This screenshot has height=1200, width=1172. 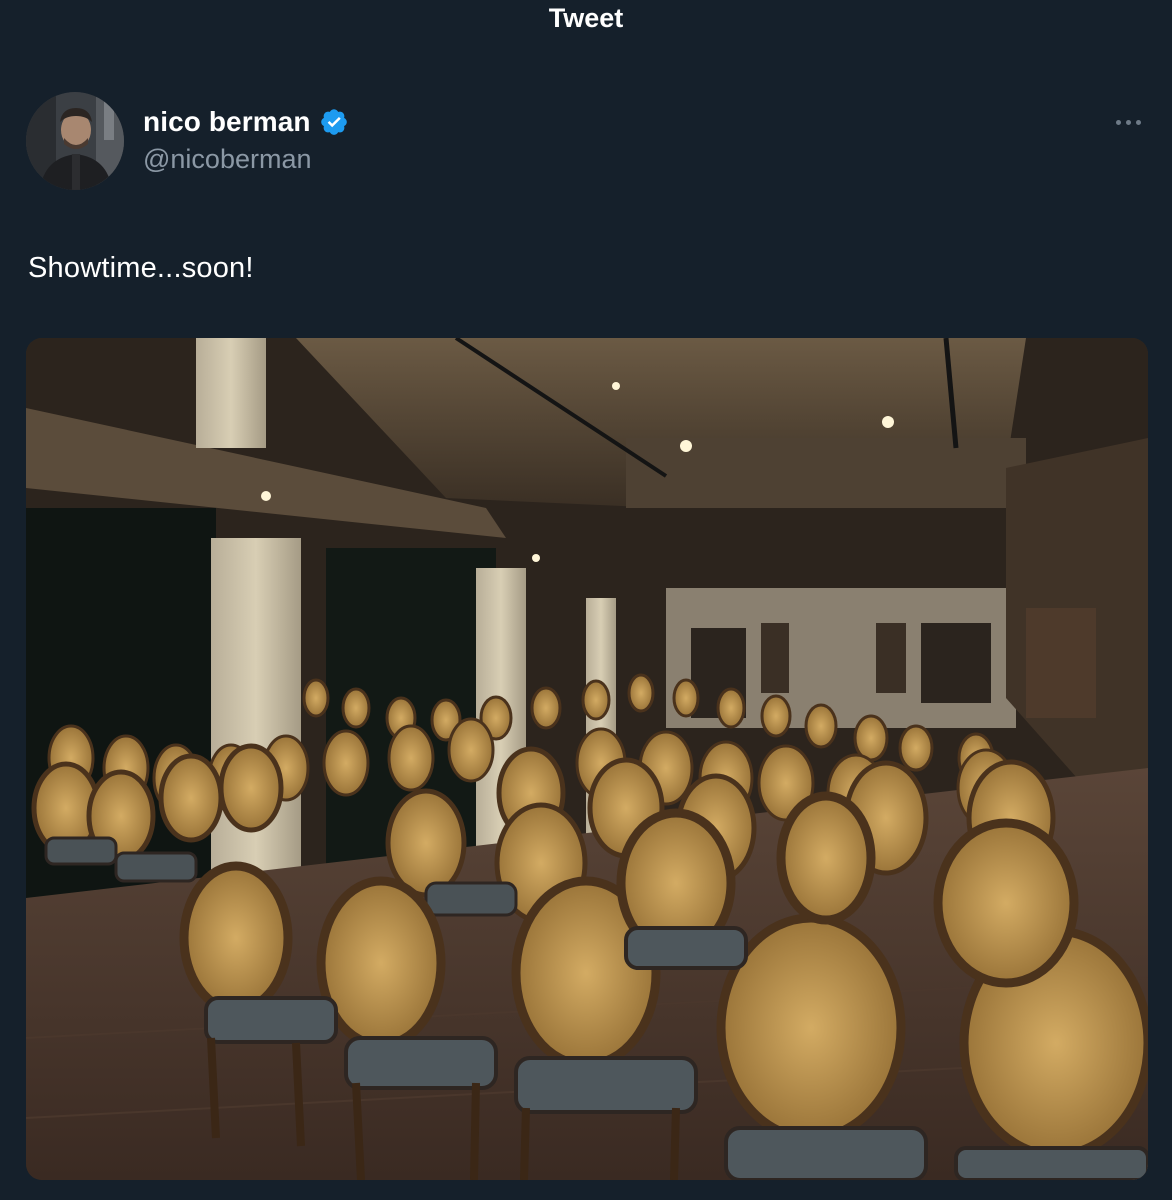 I want to click on author-name-block: nico berman @nicoberman, so click(x=246, y=139).